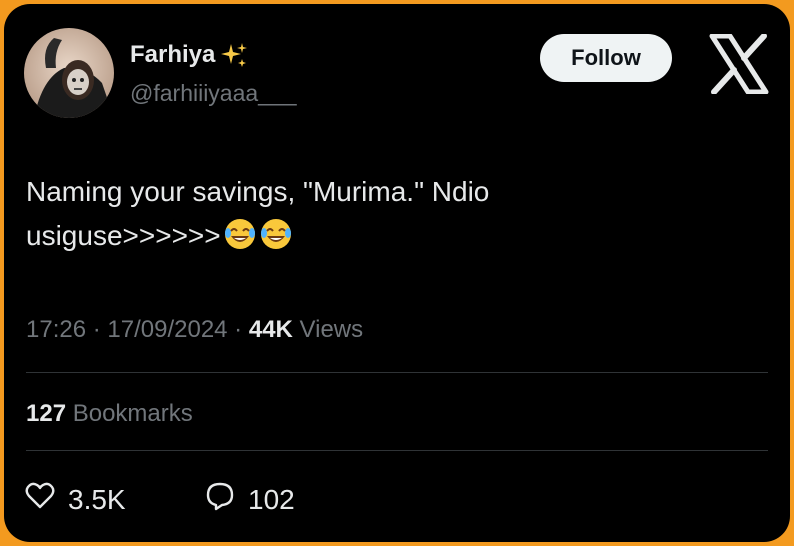 The width and height of the screenshot is (794, 546). I want to click on follow-button: Follow, so click(606, 58).